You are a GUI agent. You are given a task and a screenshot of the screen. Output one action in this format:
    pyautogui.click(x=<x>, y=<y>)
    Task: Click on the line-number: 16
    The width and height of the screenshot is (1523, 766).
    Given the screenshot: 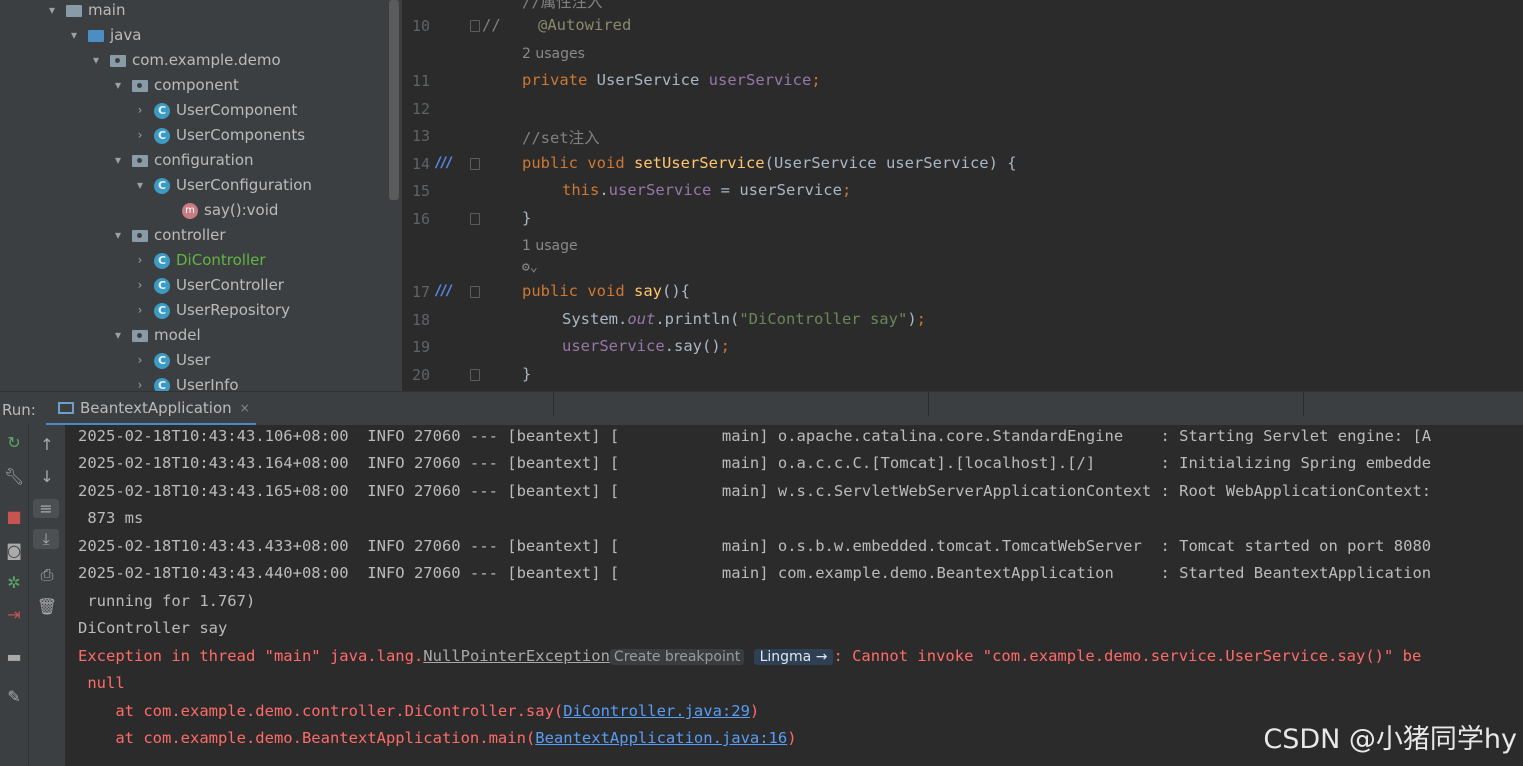 What is the action you would take?
    pyautogui.click(x=420, y=219)
    